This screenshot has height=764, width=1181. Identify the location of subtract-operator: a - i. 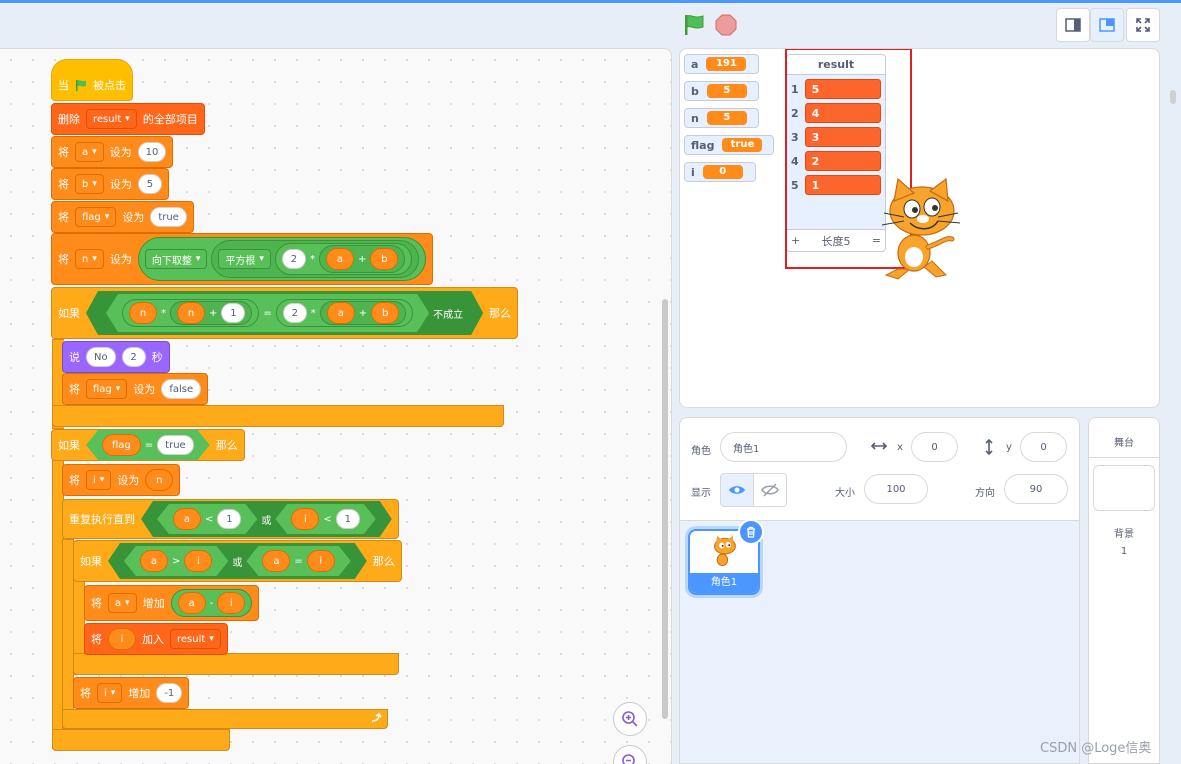
(211, 603).